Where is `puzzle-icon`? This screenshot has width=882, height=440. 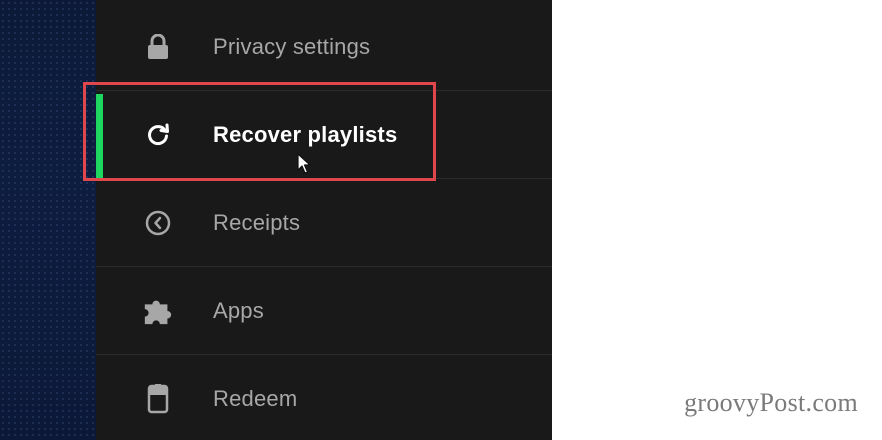 puzzle-icon is located at coordinates (158, 311).